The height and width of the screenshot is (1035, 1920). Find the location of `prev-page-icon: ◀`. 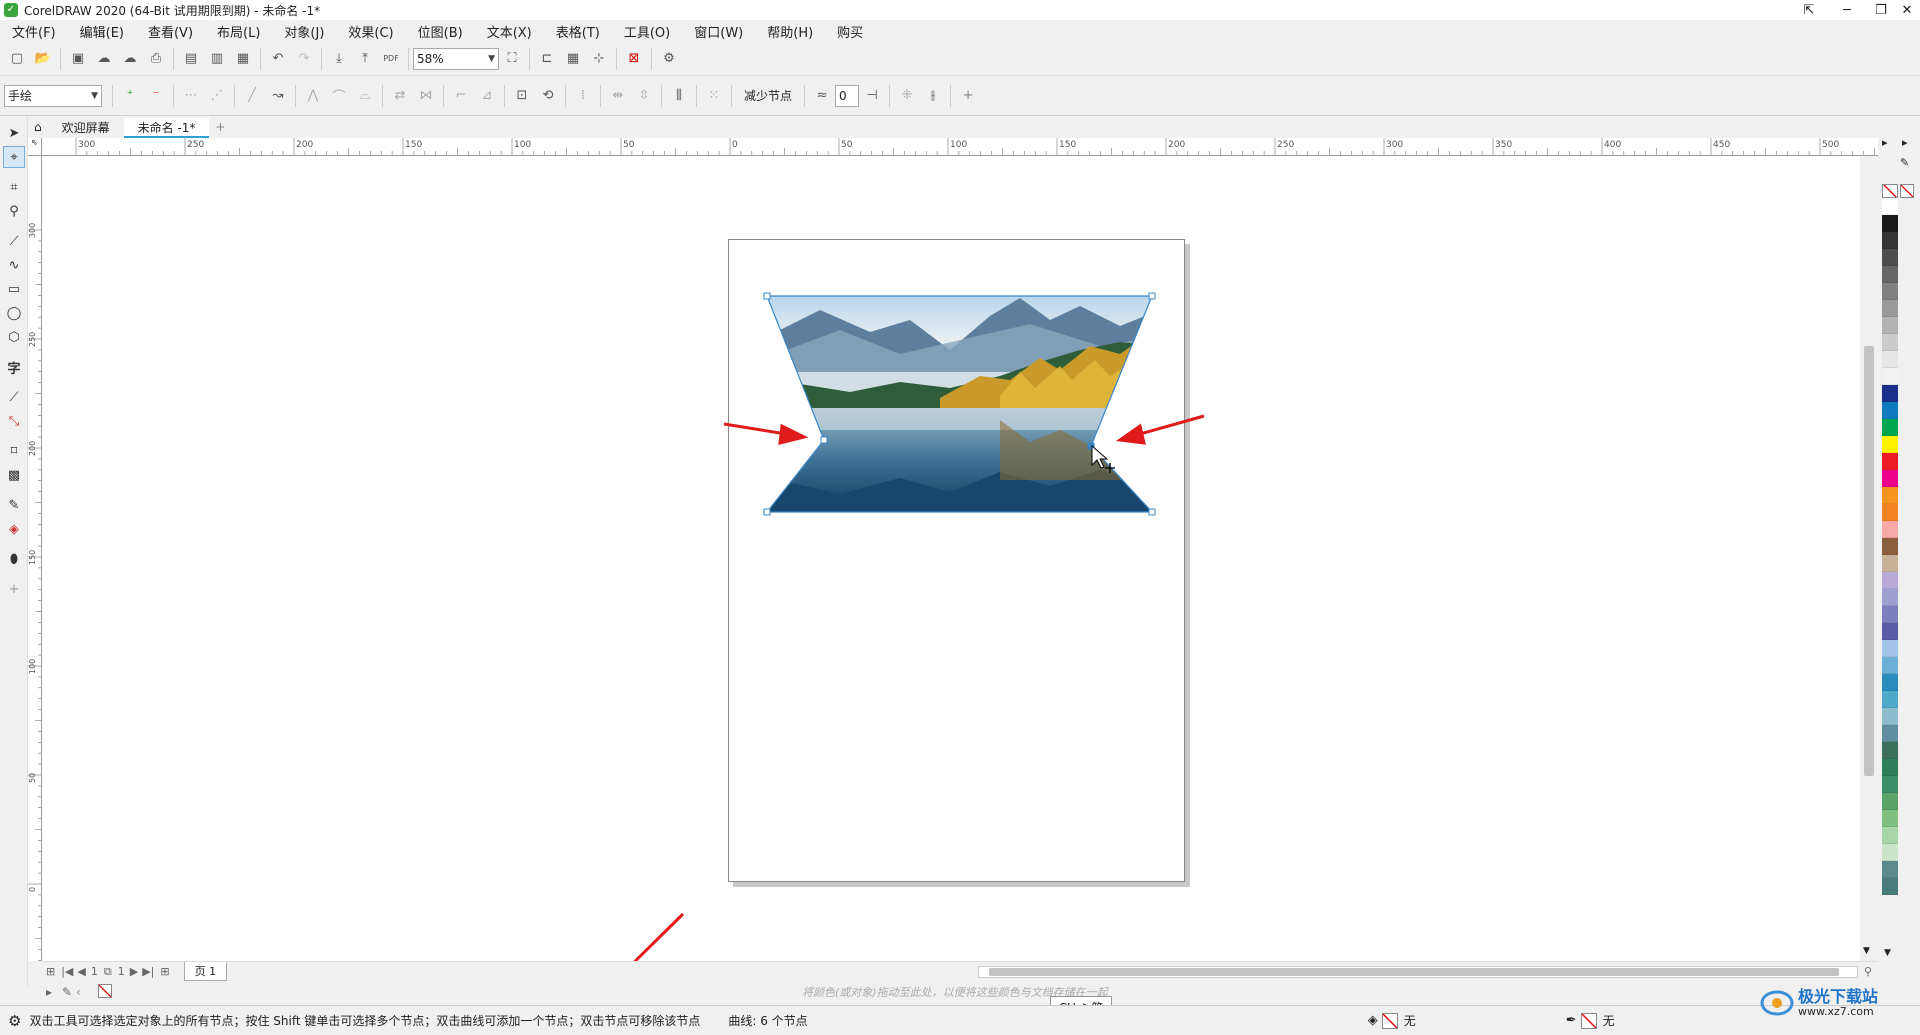

prev-page-icon: ◀ is located at coordinates (81, 971).